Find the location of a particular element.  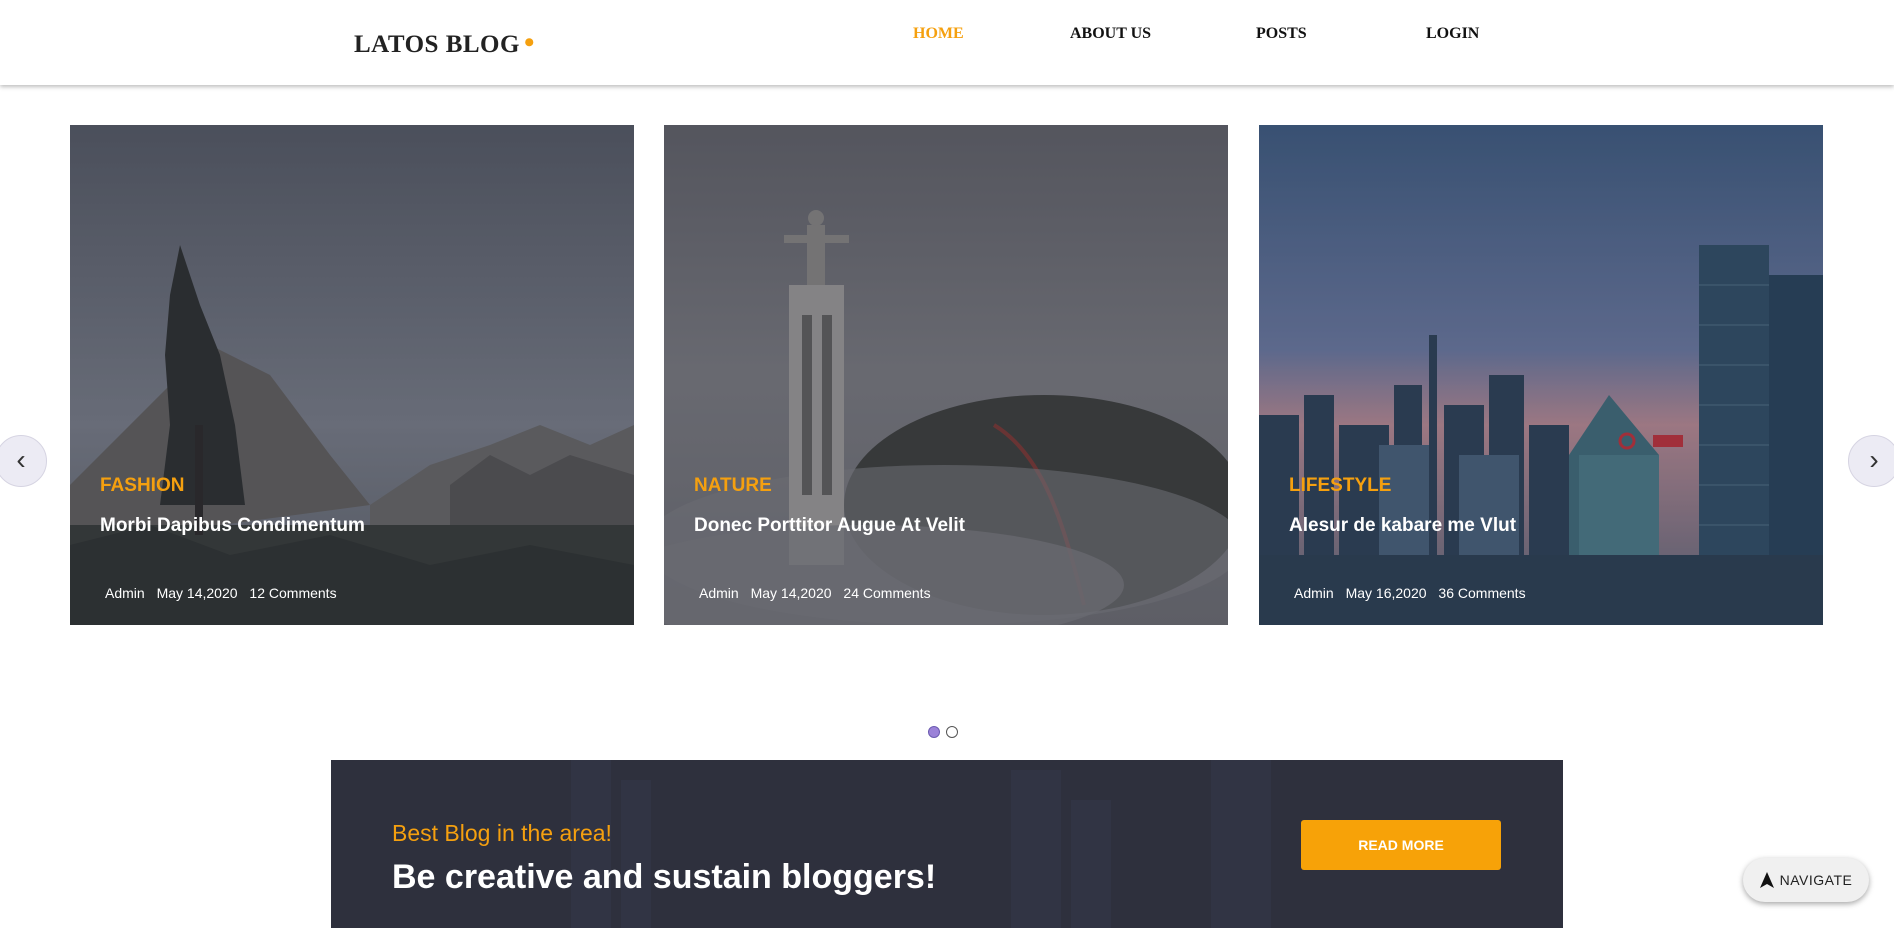

post-category: FASHION is located at coordinates (142, 486).